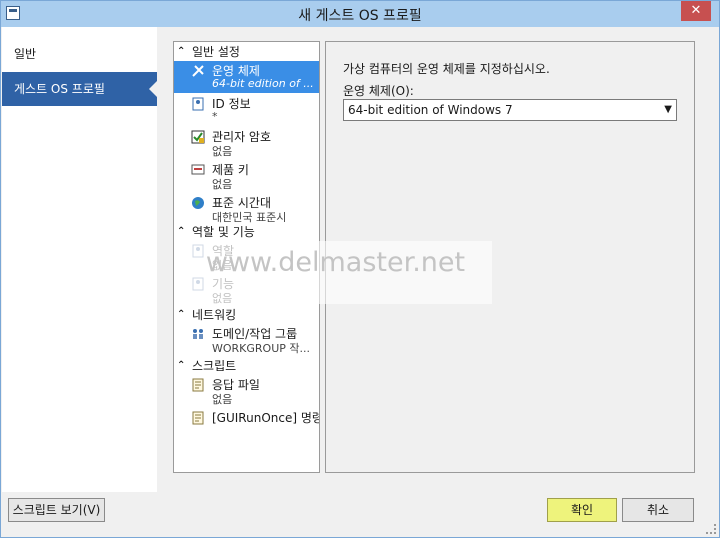 The height and width of the screenshot is (538, 720). I want to click on watermark: www.delmaster.net, so click(335, 272).